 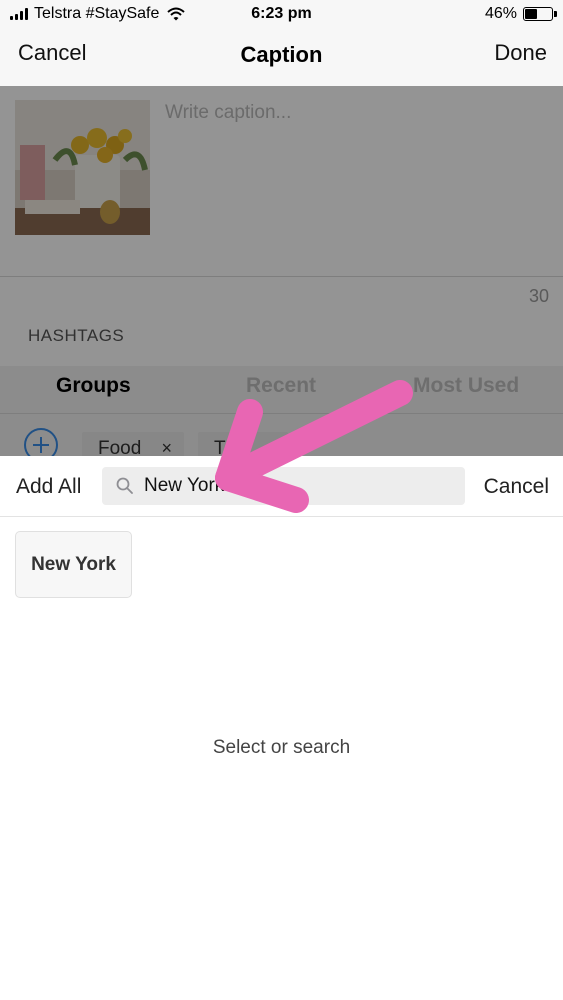 I want to click on status-right: 46%, so click(x=520, y=14).